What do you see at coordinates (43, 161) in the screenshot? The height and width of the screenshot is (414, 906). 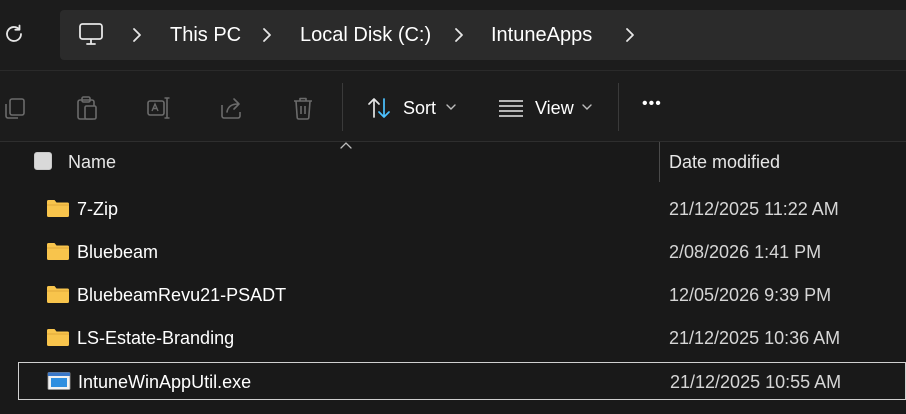 I see `select-all-checkbox` at bounding box center [43, 161].